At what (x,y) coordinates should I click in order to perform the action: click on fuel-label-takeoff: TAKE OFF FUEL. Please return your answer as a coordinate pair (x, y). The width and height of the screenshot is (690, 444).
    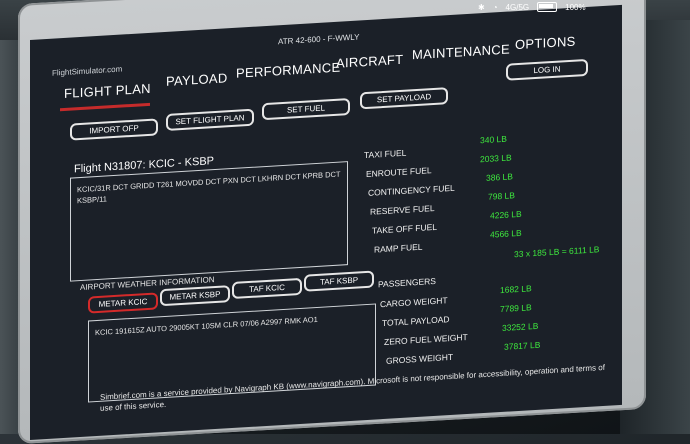
    Looking at the image, I should click on (405, 228).